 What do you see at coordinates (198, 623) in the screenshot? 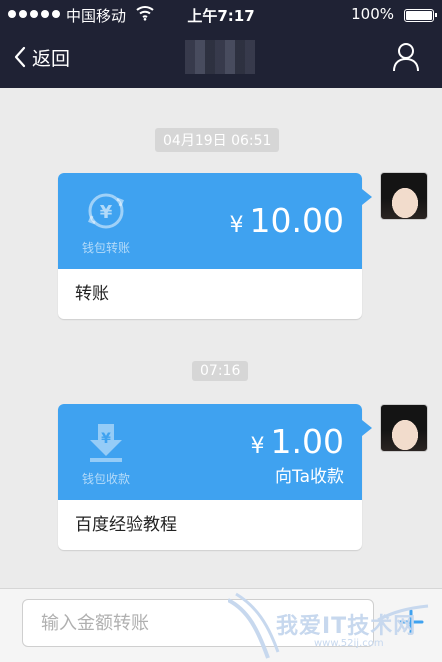
I see `amount-input` at bounding box center [198, 623].